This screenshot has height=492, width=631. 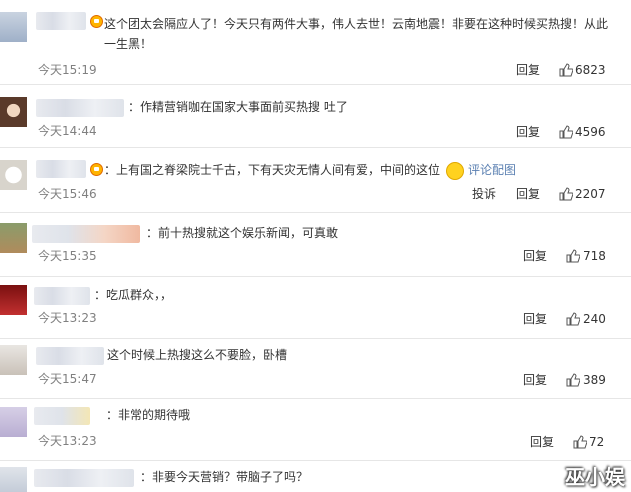 I want to click on comment-text: ：上有国之脊梁院士千古，下有天灾无情人间有爱，中间的这位, so click(x=272, y=170).